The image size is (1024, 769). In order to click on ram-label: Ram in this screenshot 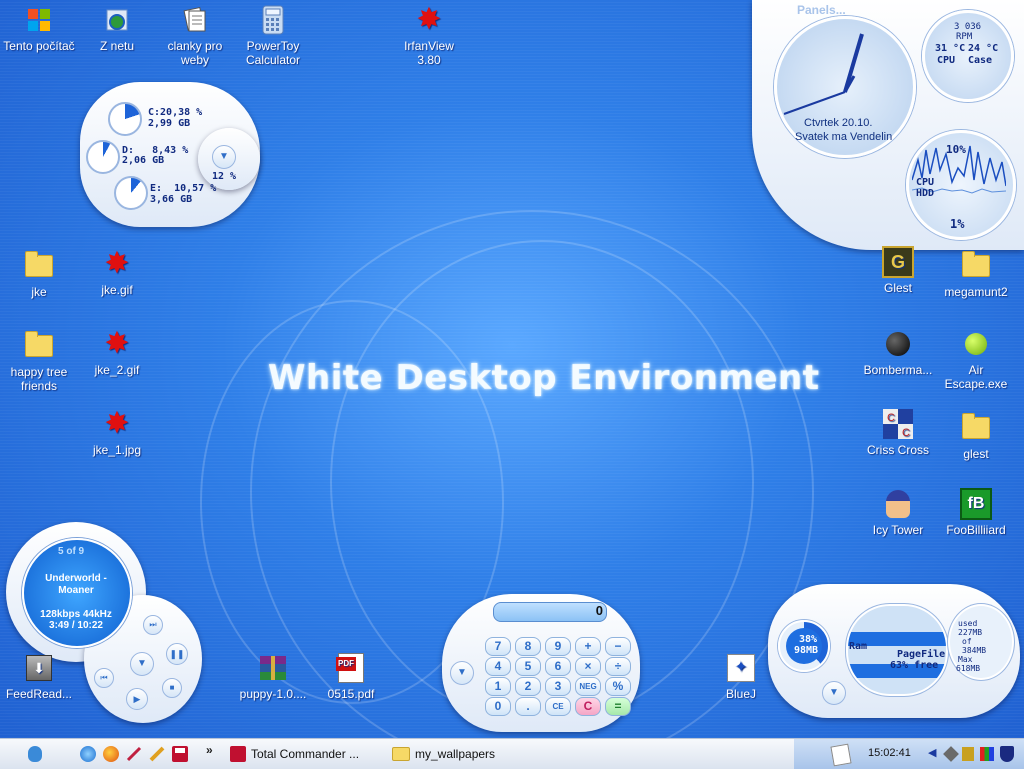, I will do `click(858, 646)`.